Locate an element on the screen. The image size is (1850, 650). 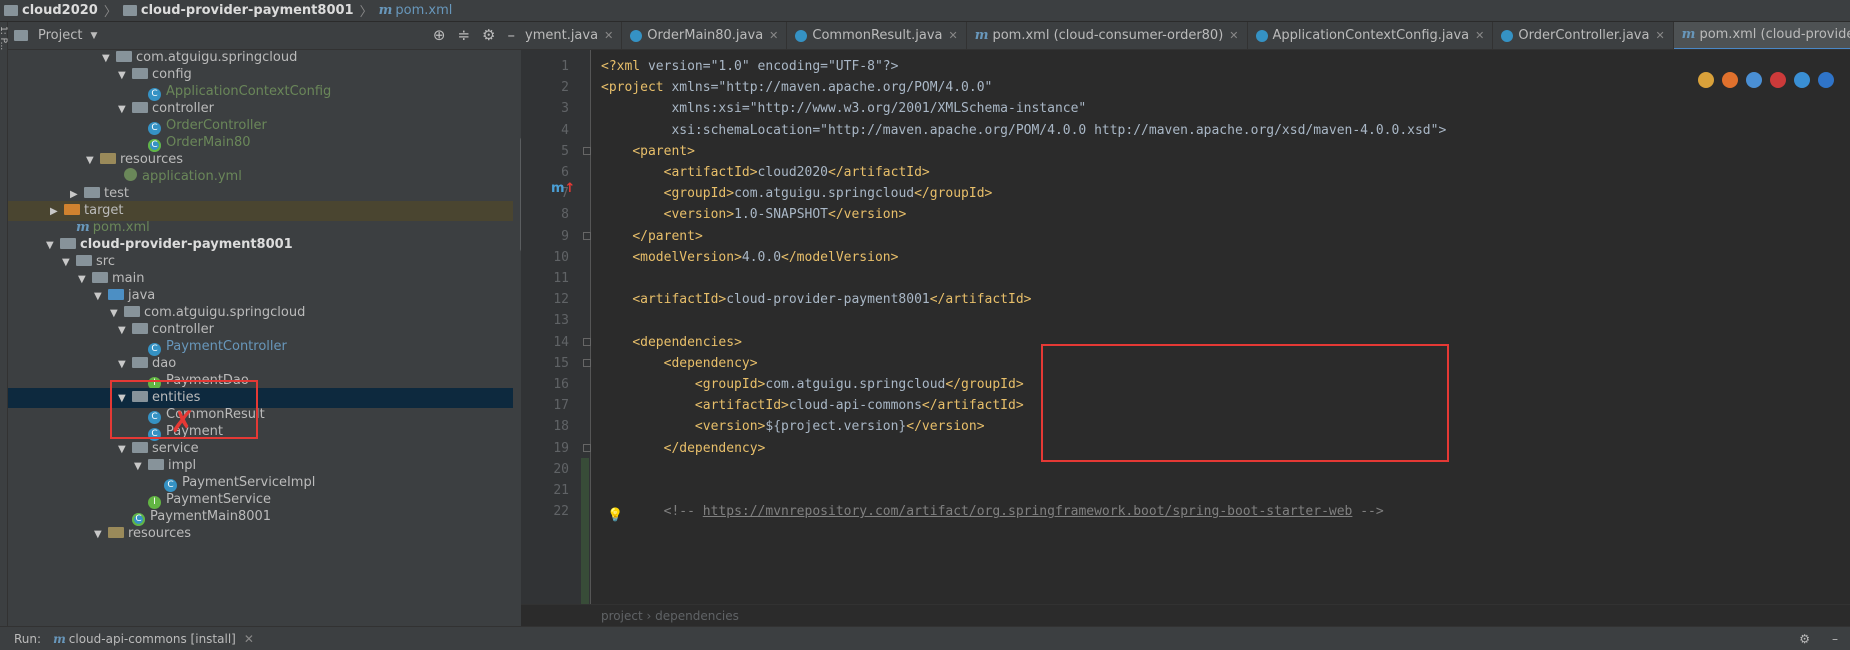
tab-label: yment.java is located at coordinates (562, 35).